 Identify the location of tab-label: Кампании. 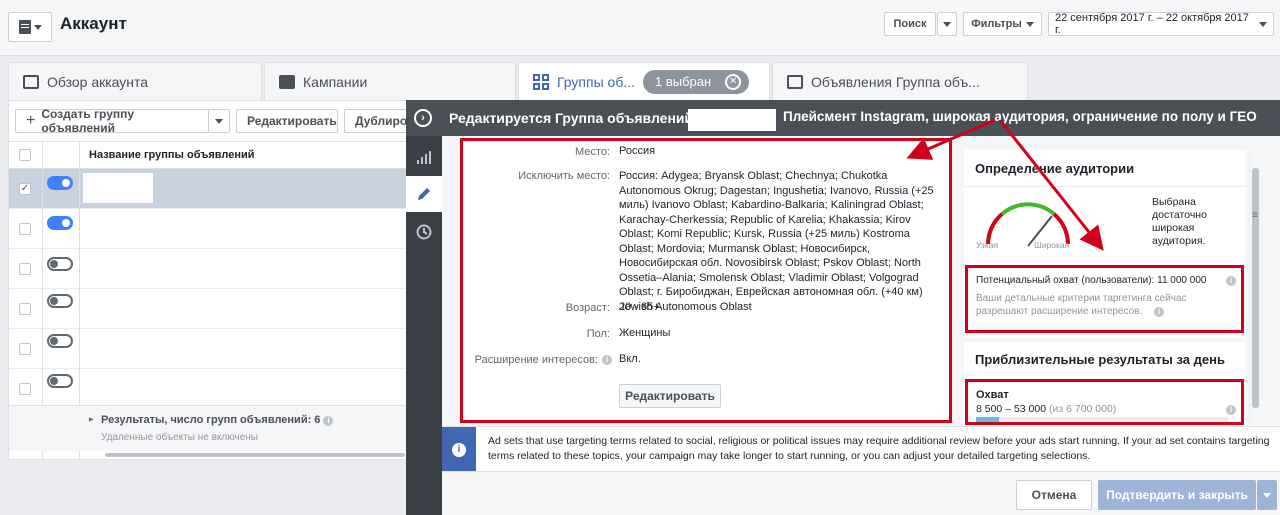
(335, 81).